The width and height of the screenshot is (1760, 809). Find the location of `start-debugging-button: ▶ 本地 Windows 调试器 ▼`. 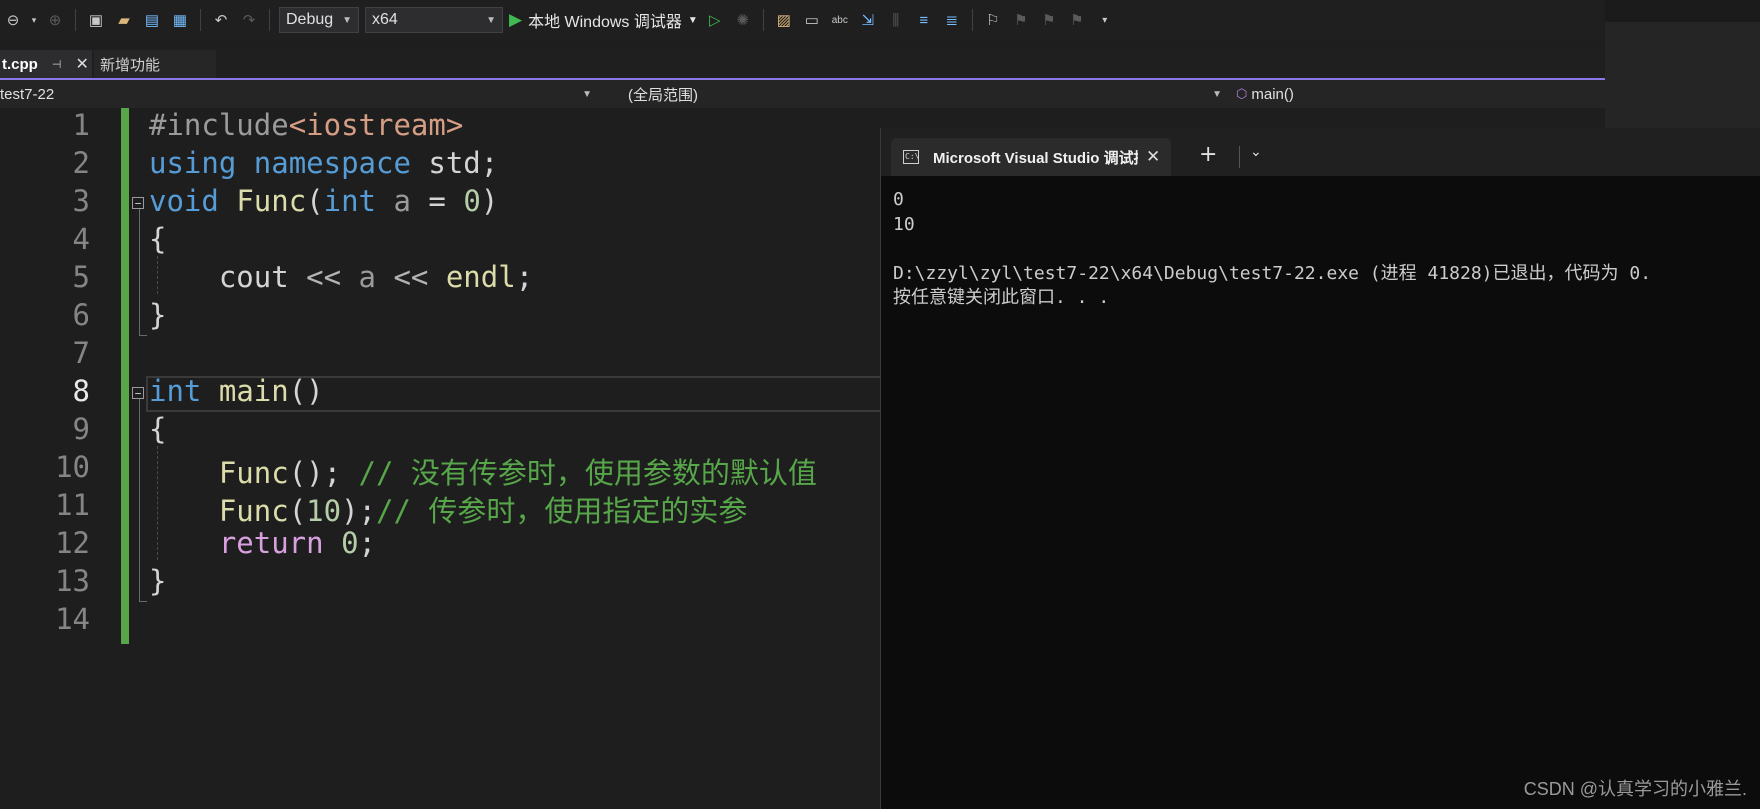

start-debugging-button: ▶ 本地 Windows 调试器 ▼ is located at coordinates (603, 20).